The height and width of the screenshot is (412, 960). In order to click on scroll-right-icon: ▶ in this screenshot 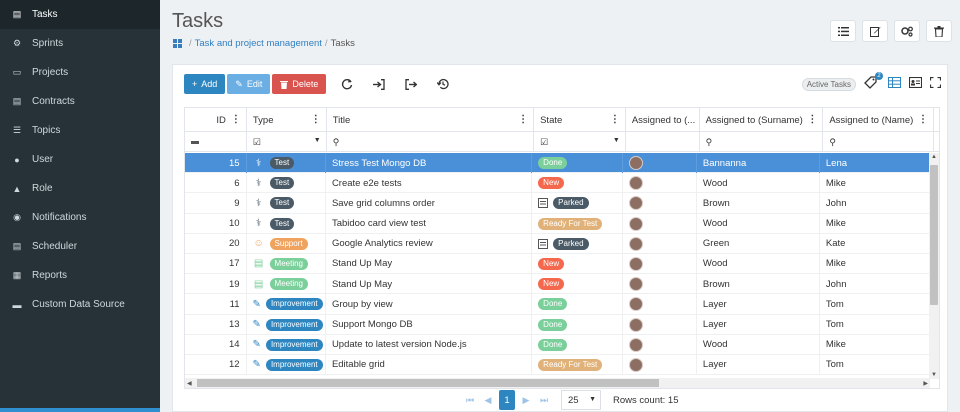, I will do `click(925, 383)`.